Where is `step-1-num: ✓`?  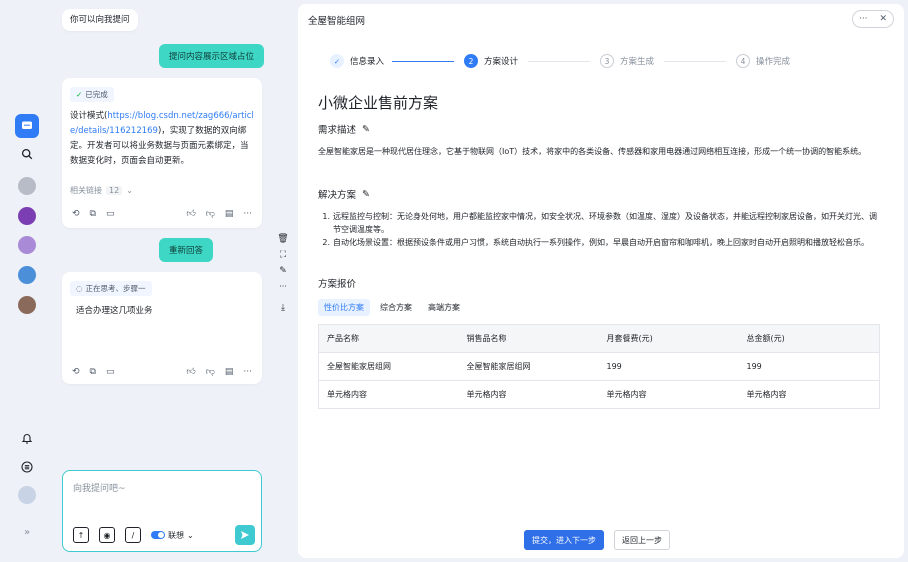 step-1-num: ✓ is located at coordinates (337, 61).